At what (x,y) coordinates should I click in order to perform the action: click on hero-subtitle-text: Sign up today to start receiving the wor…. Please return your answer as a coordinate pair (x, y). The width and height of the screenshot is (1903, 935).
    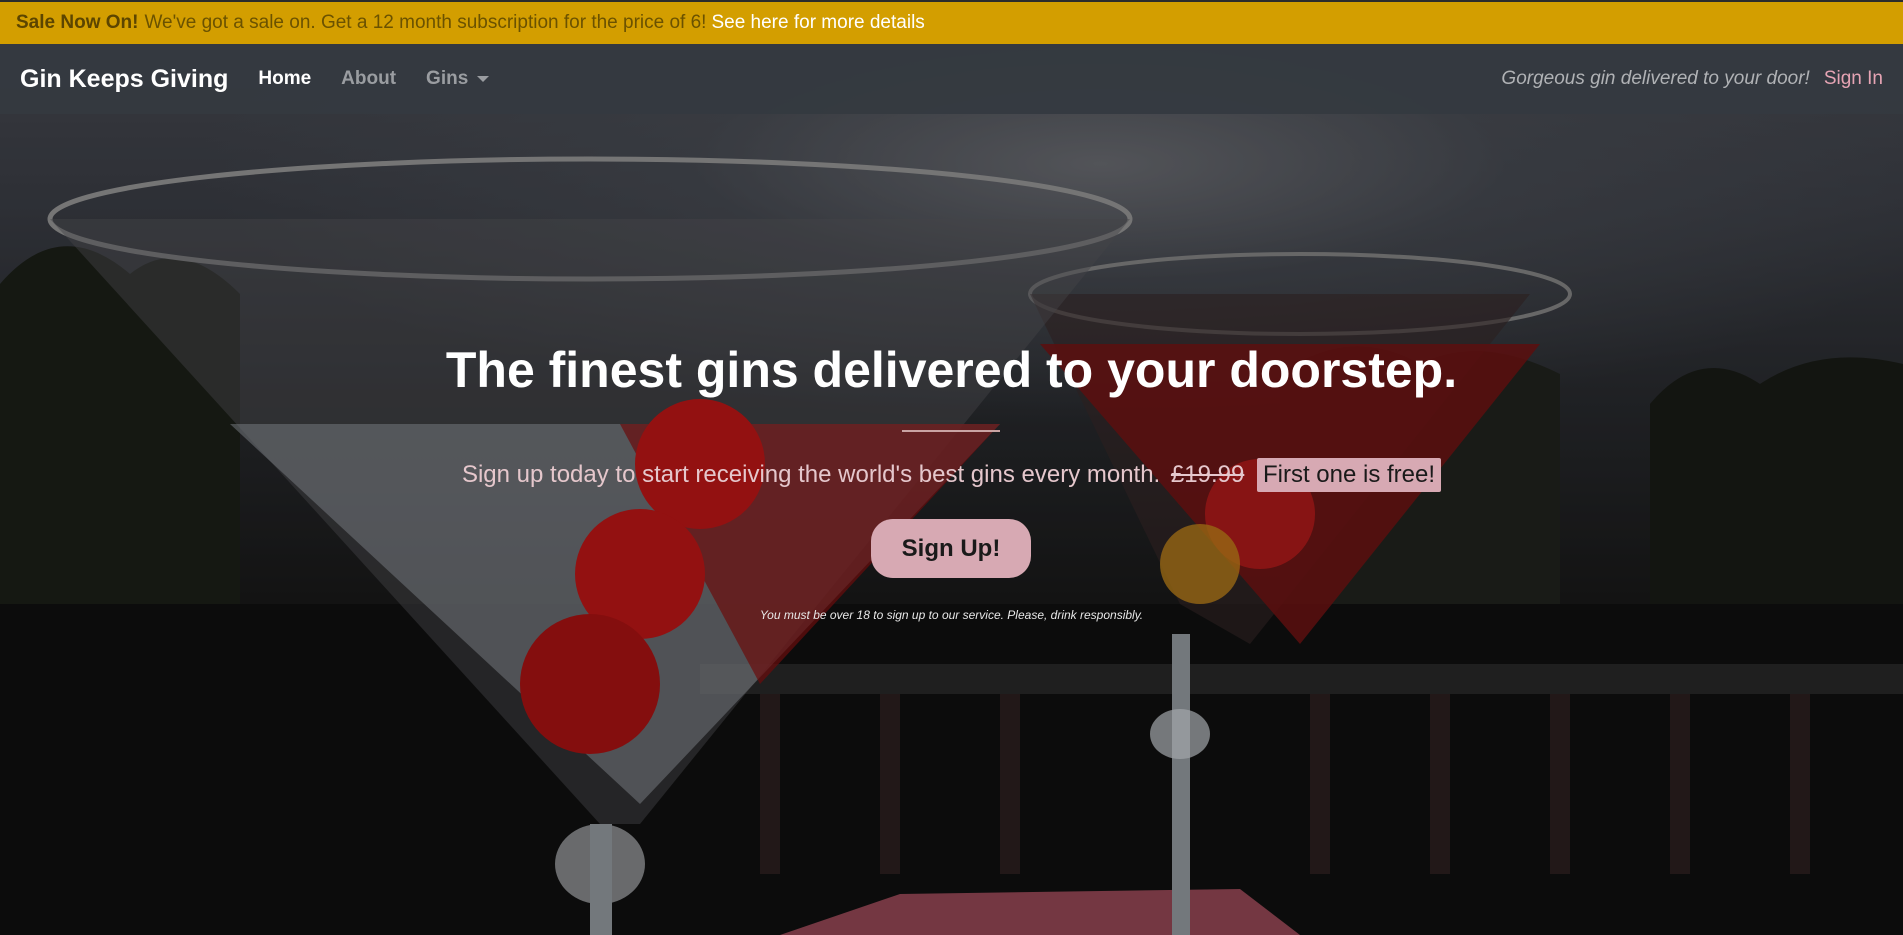
    Looking at the image, I should click on (811, 474).